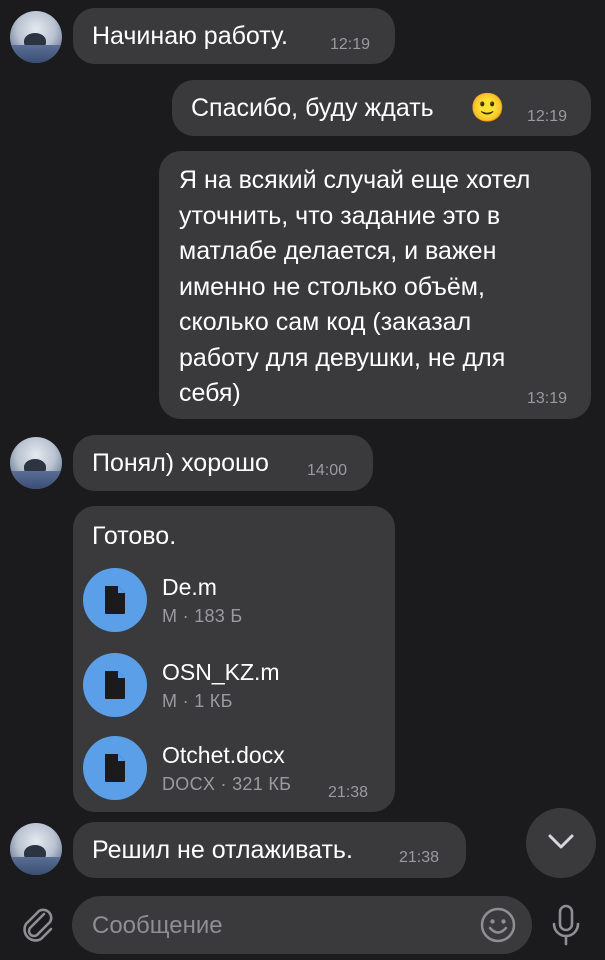 The width and height of the screenshot is (605, 960). I want to click on message-input: Сообщение, so click(302, 925).